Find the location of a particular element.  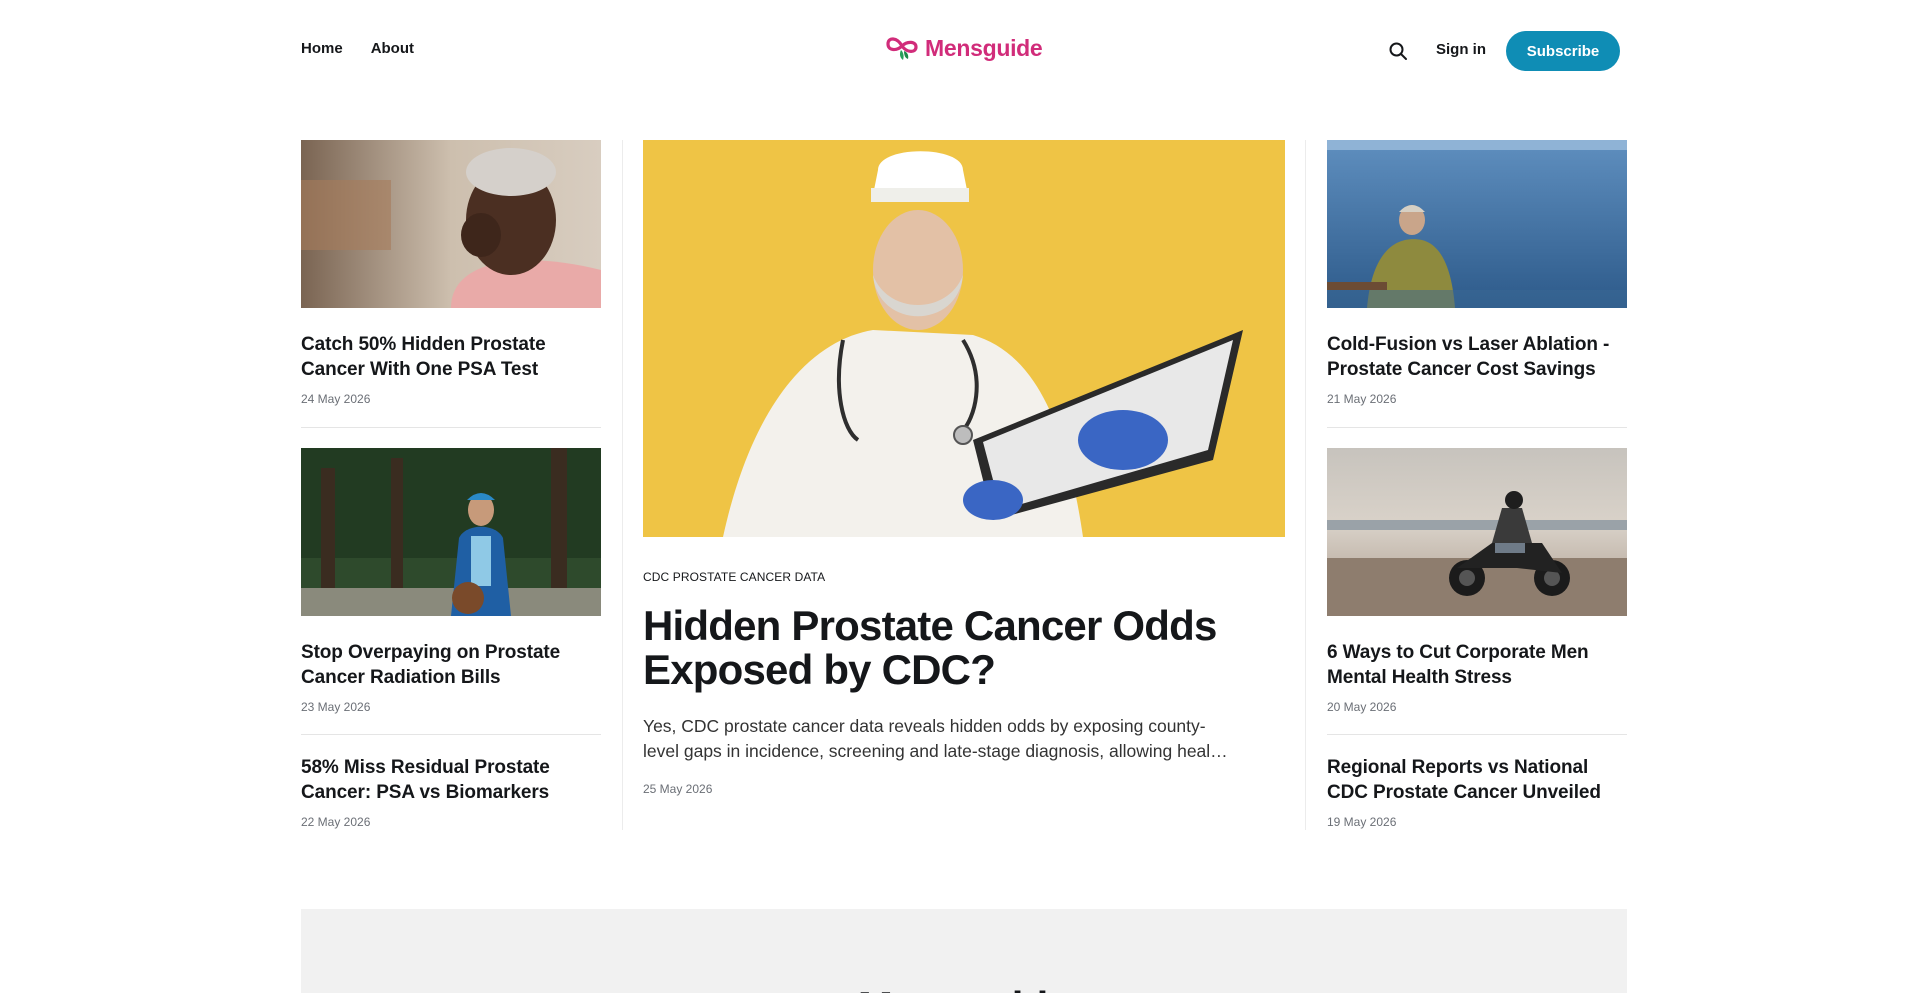

post-date: 24 May 2026 is located at coordinates (336, 399).